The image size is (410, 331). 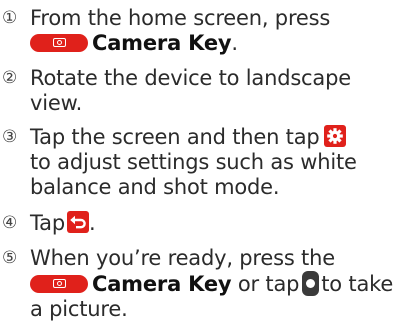 I want to click on step-line: When you’re ready, press the, so click(x=182, y=258).